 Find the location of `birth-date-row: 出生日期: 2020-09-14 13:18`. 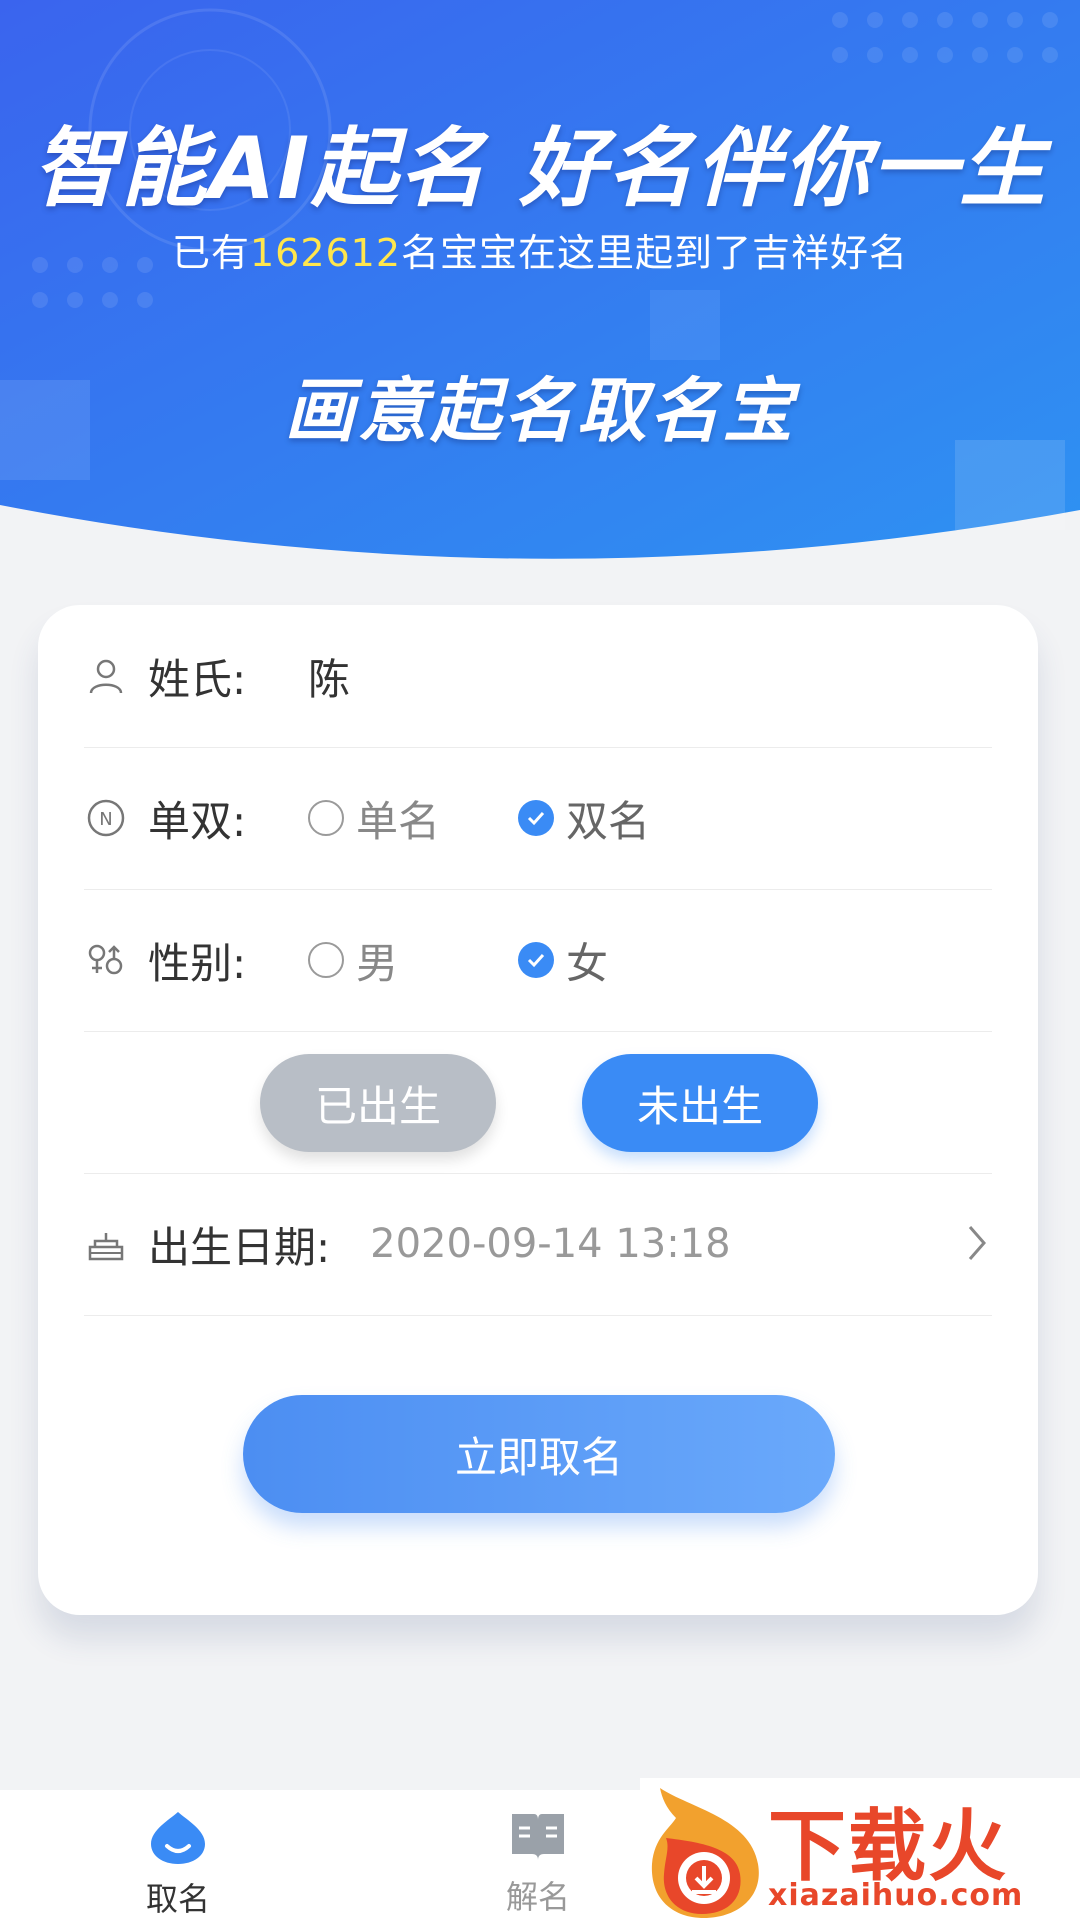

birth-date-row: 出生日期: 2020-09-14 13:18 is located at coordinates (538, 1244).